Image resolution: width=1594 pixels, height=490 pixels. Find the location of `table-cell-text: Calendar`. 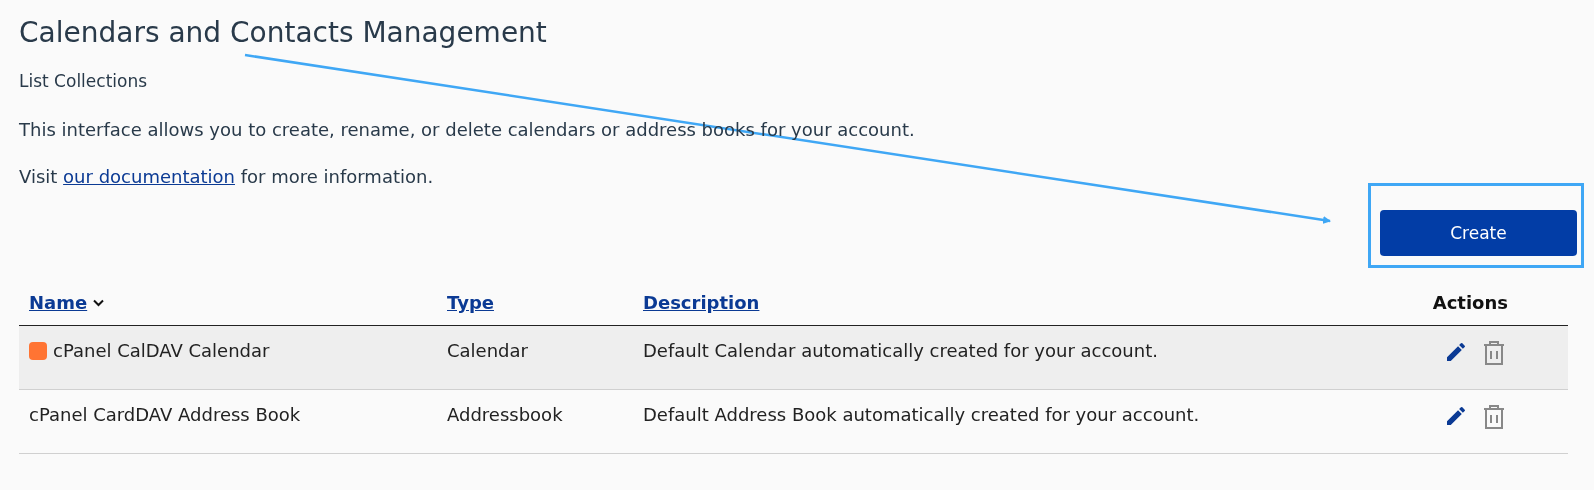

table-cell-text: Calendar is located at coordinates (488, 350).